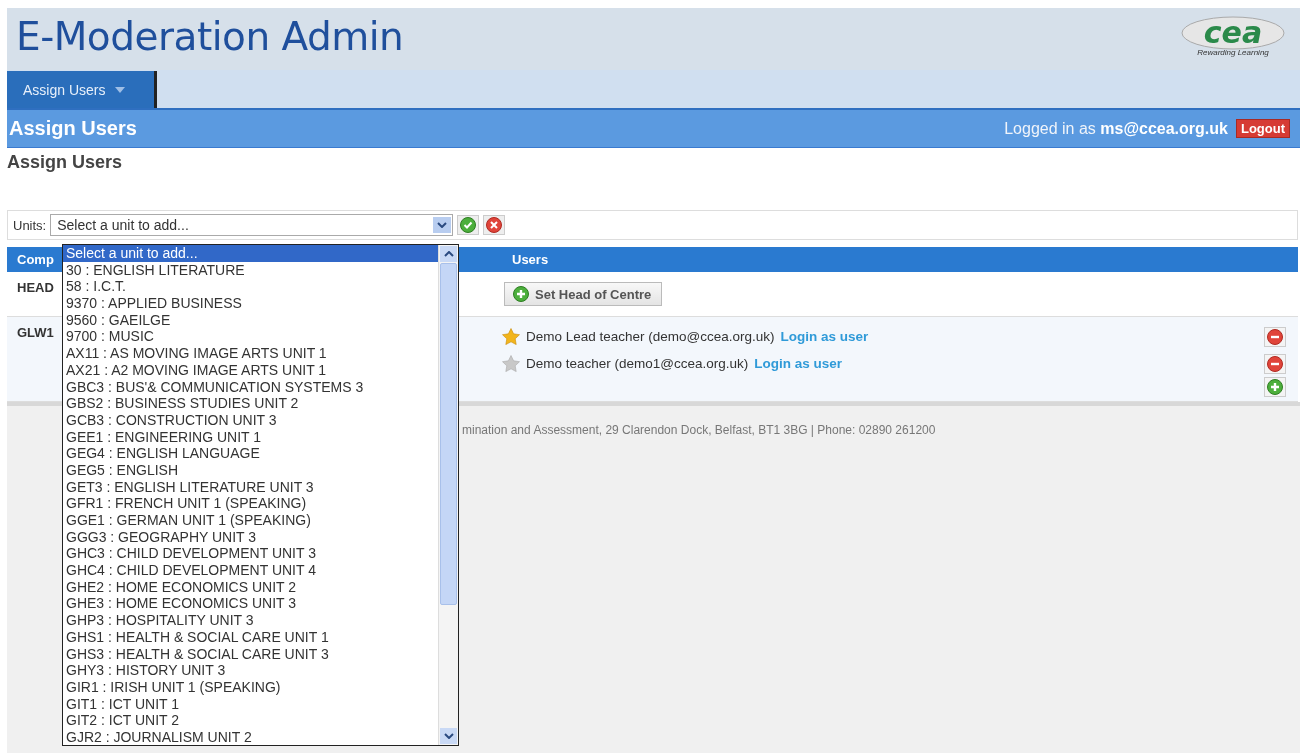 The height and width of the screenshot is (753, 1300). What do you see at coordinates (900, 259) in the screenshot?
I see `column-header: Users` at bounding box center [900, 259].